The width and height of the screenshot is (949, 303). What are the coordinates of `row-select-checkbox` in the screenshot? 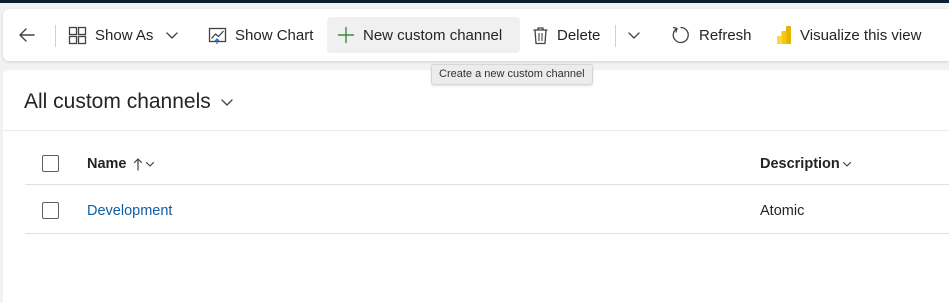 It's located at (50, 210).